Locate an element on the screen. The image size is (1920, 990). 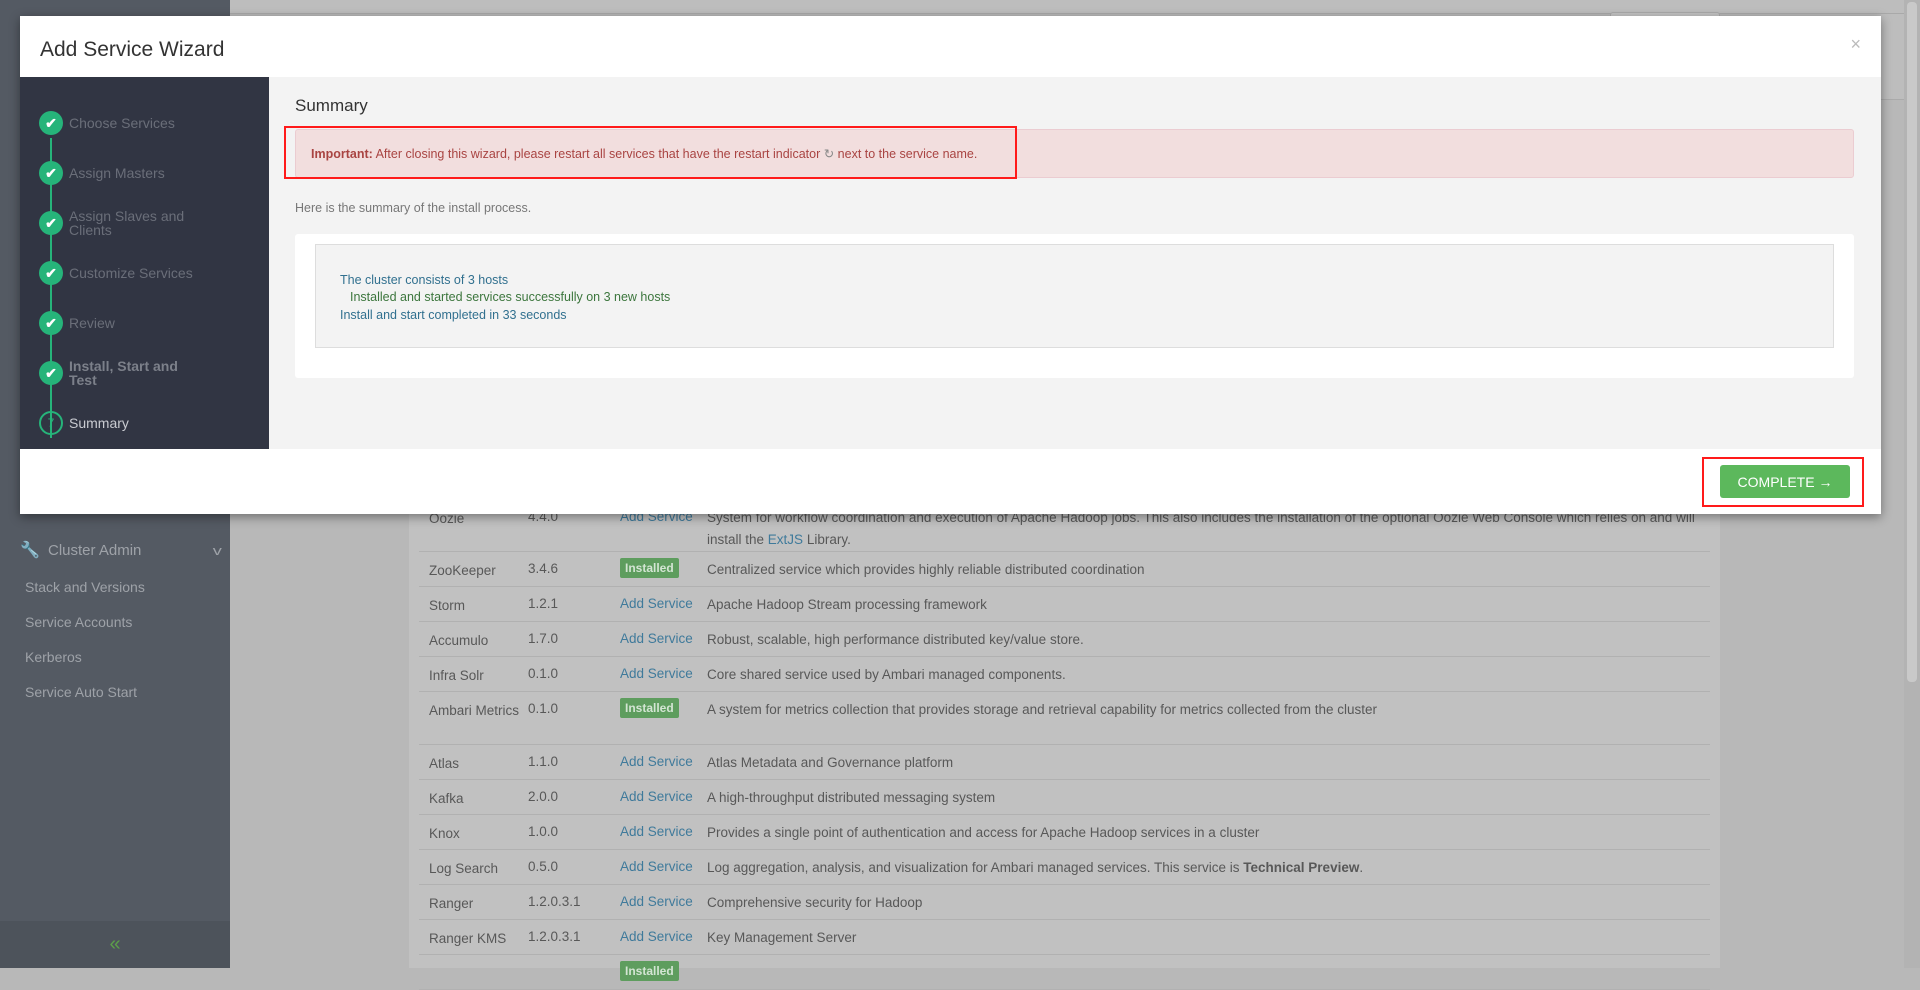
wizard-step: ✔ Customize Services is located at coordinates (124, 273).